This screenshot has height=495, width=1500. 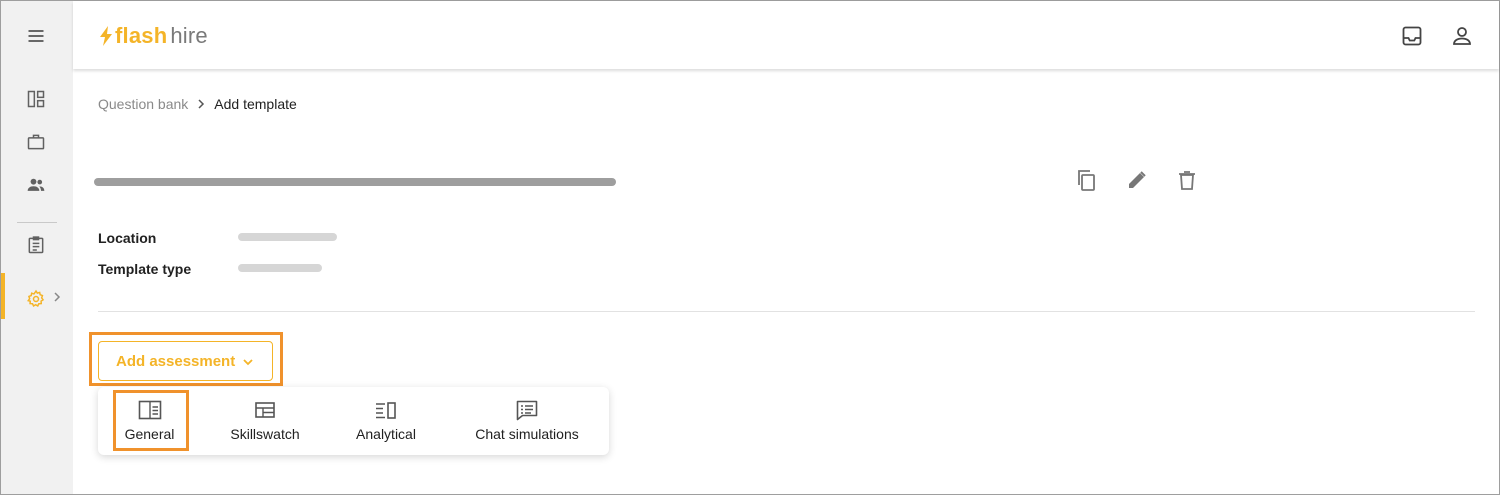 What do you see at coordinates (36, 142) in the screenshot?
I see `briefcase-icon` at bounding box center [36, 142].